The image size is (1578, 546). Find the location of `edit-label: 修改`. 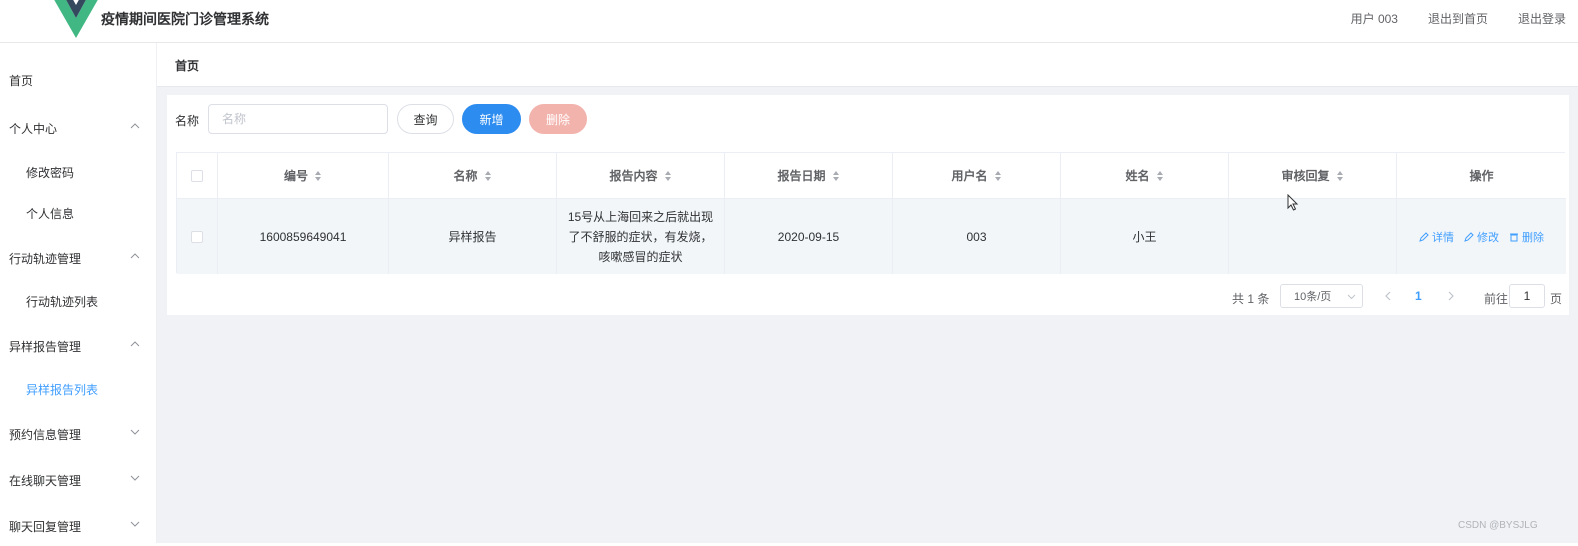

edit-label: 修改 is located at coordinates (1488, 237).